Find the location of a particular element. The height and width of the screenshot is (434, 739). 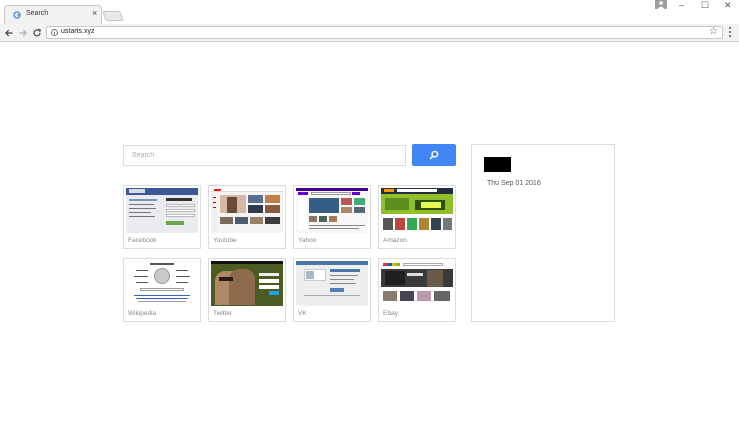

date-text: Thu Sep 01 2016 is located at coordinates (514, 183).